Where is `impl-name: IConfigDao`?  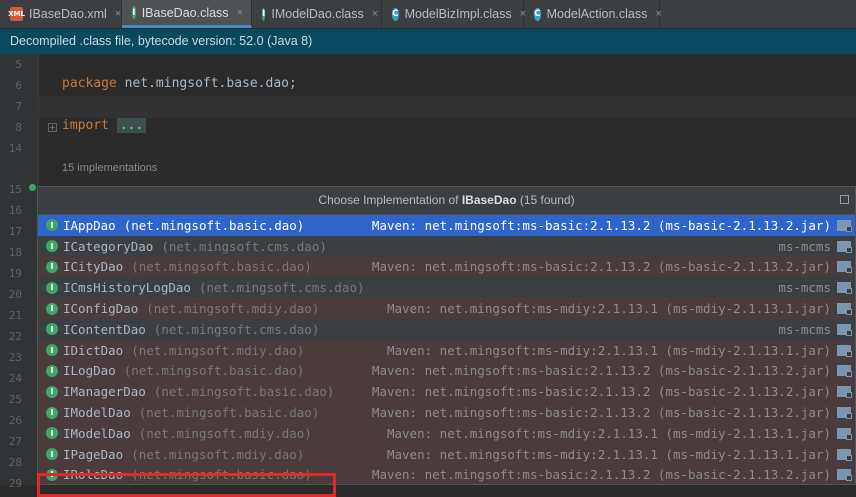
impl-name: IConfigDao is located at coordinates (101, 309).